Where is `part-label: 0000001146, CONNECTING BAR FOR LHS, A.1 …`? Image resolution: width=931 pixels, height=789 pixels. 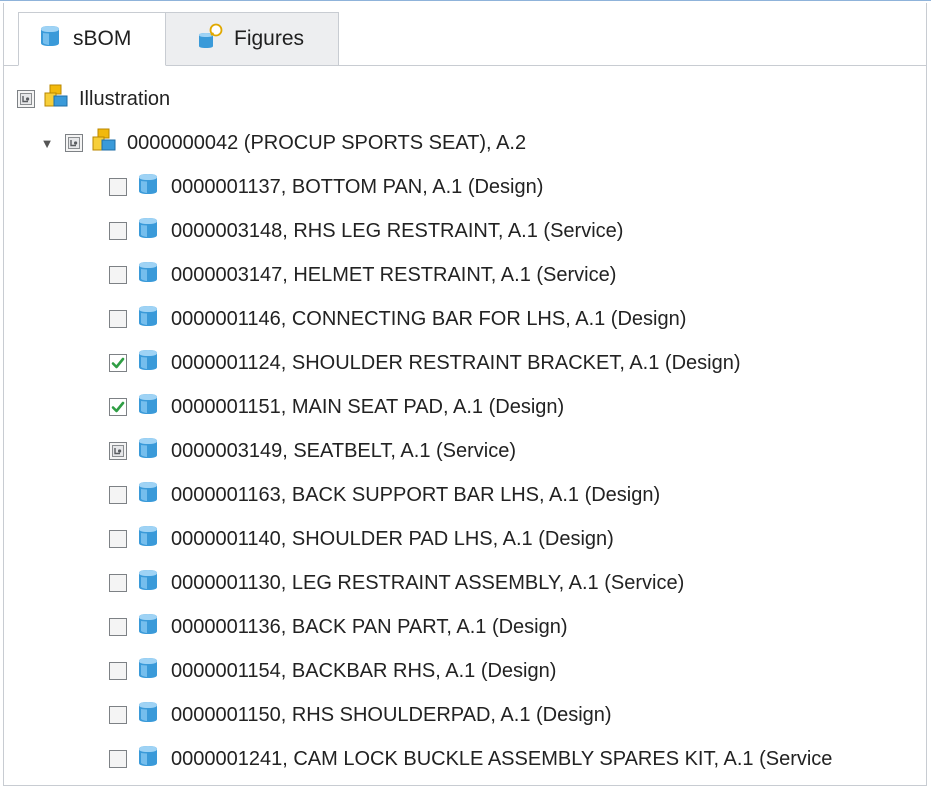
part-label: 0000001146, CONNECTING BAR FOR LHS, A.1 … is located at coordinates (429, 318).